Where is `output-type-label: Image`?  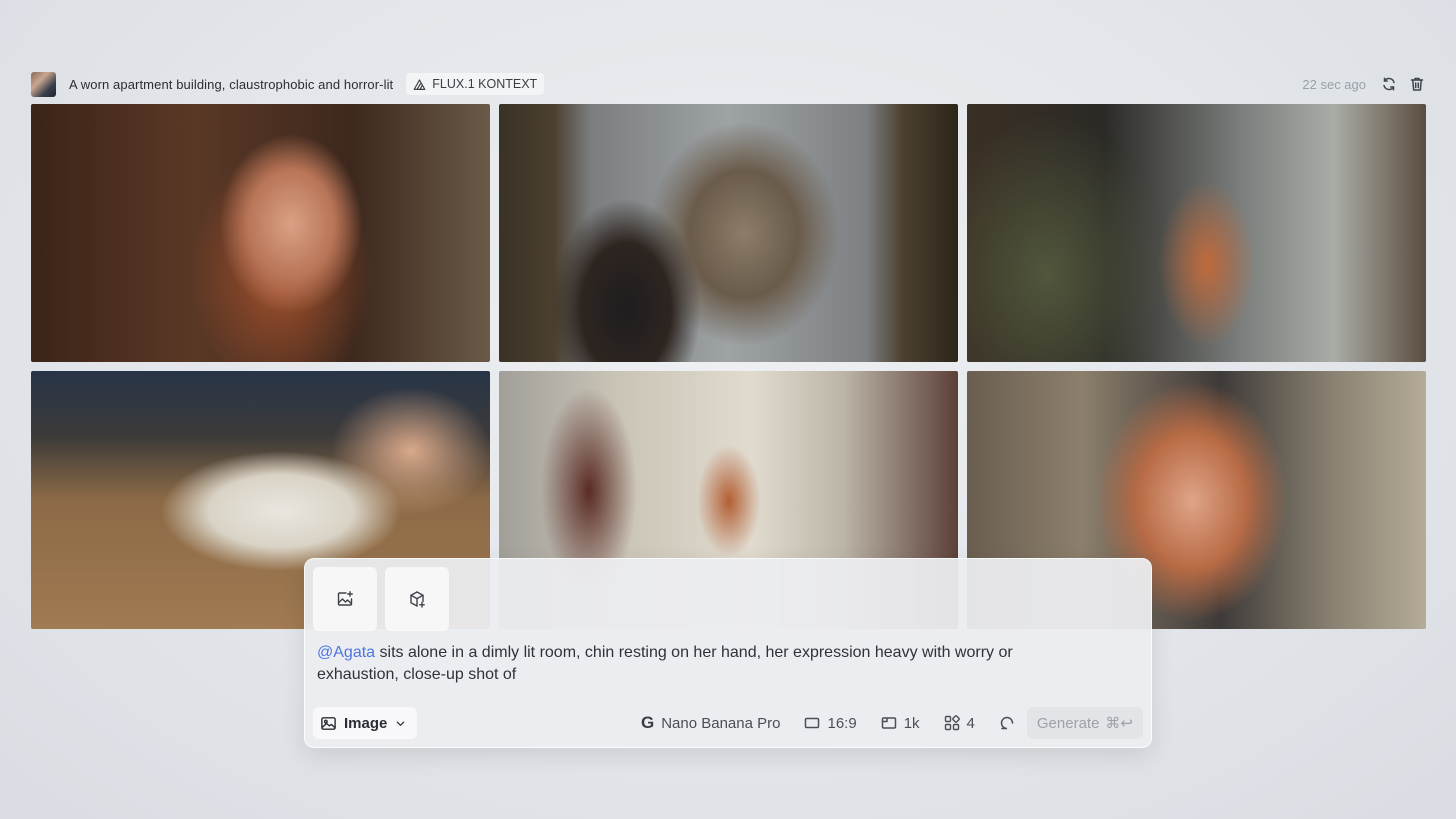 output-type-label: Image is located at coordinates (366, 723).